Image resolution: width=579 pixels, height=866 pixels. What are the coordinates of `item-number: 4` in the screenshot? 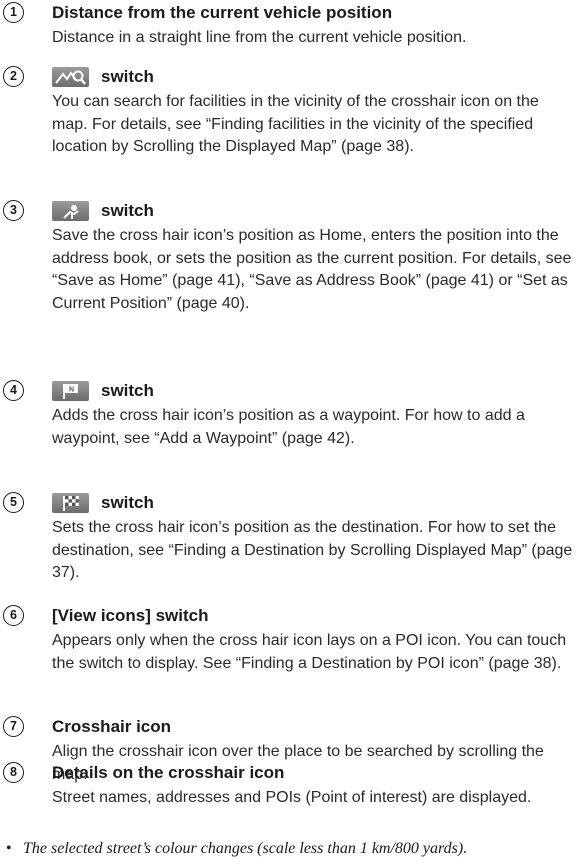 It's located at (13, 390).